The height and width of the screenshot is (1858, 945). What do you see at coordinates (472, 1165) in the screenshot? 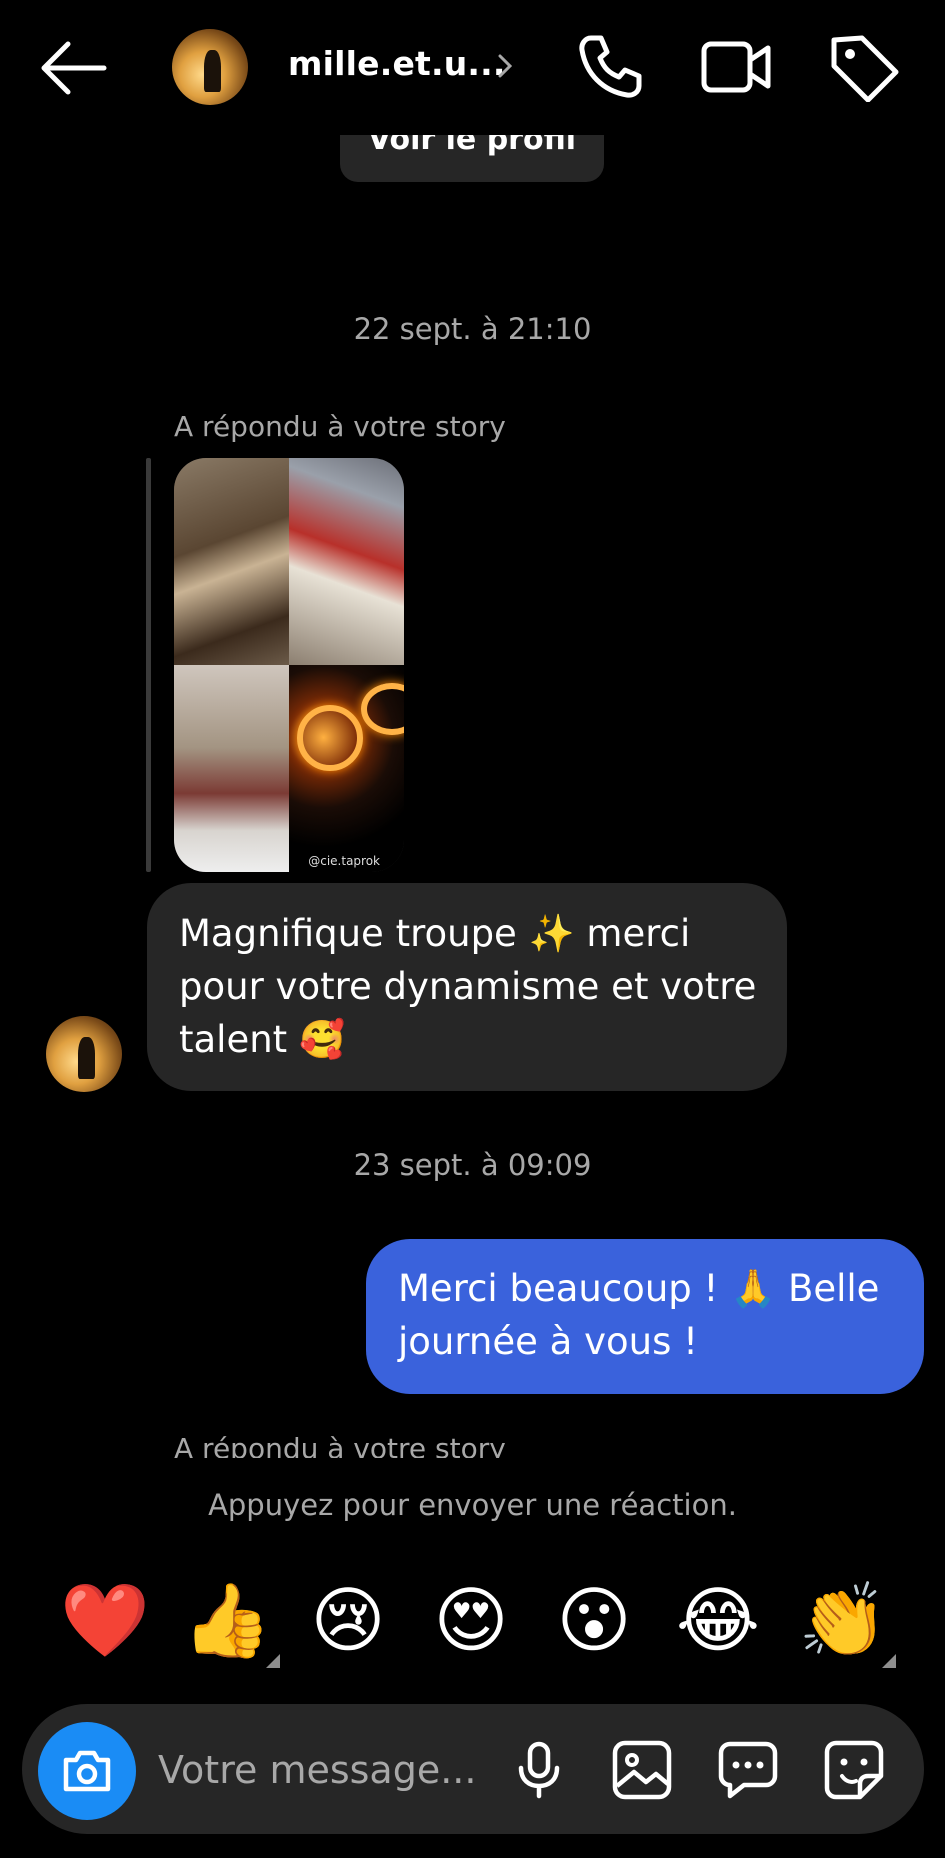
I see `timestamp: 23 sept. à 09:09` at bounding box center [472, 1165].